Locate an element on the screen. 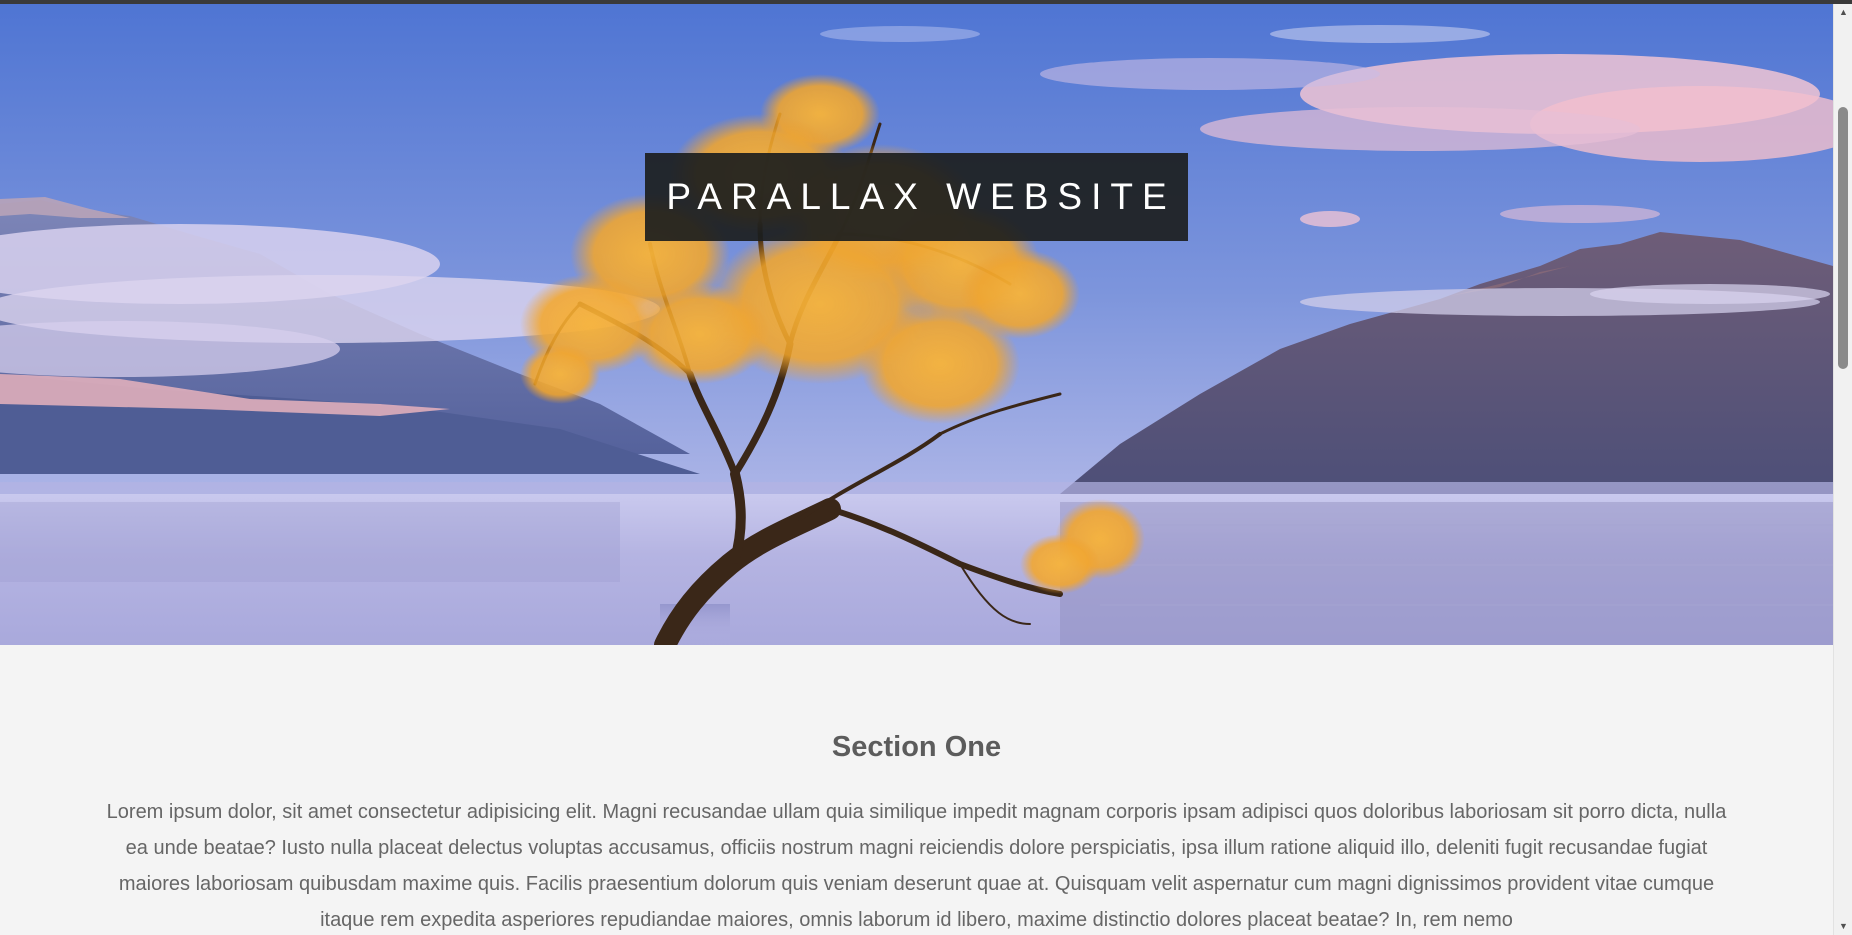 The width and height of the screenshot is (1852, 935). vertical-scrollbar: ▲ ▼ is located at coordinates (1842, 469).